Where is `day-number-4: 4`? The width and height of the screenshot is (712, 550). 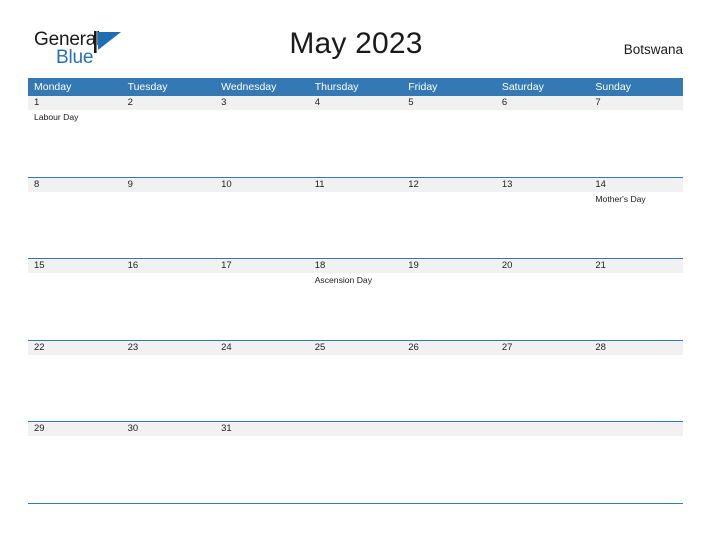
day-number-4: 4 is located at coordinates (356, 103).